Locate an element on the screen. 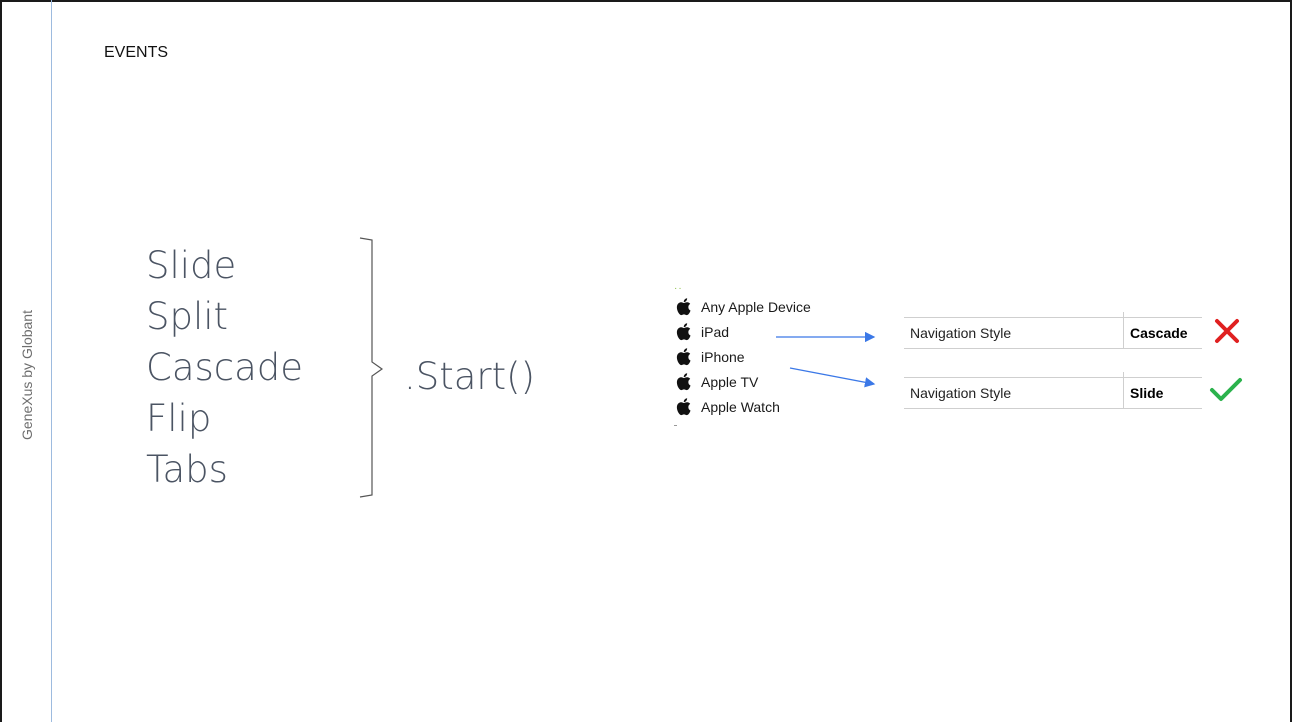 Image resolution: width=1292 pixels, height=722 pixels. style-item-tabs: Tabs is located at coordinates (187, 469).